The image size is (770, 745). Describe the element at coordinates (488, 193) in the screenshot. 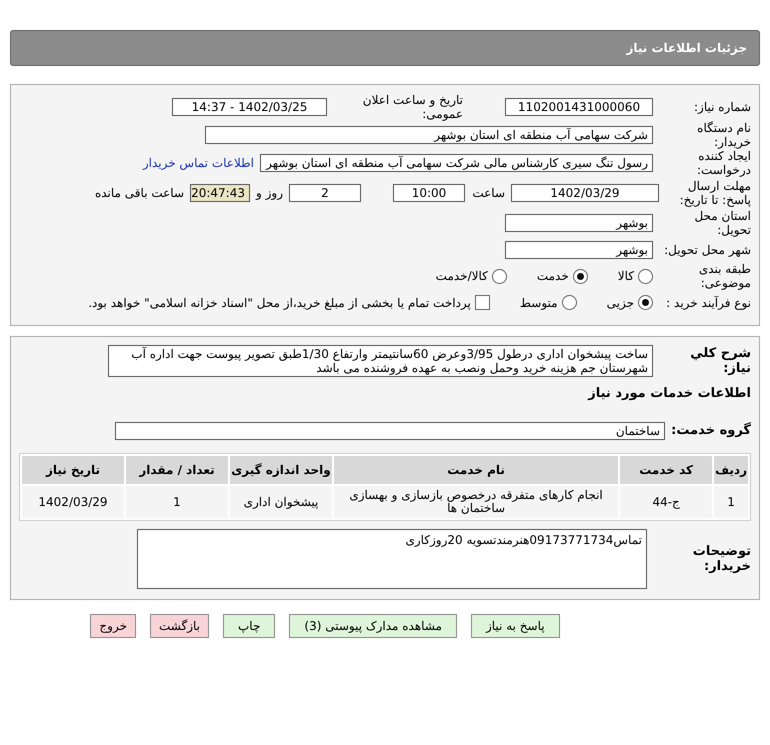

I see `field-label: ساعت` at that location.